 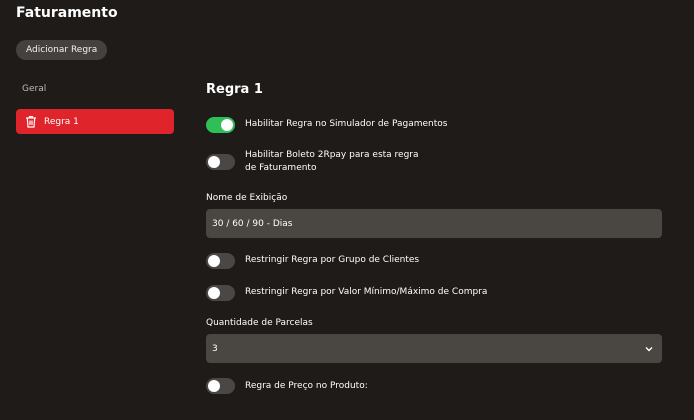 I want to click on purchase-value-toggle, so click(x=220, y=293).